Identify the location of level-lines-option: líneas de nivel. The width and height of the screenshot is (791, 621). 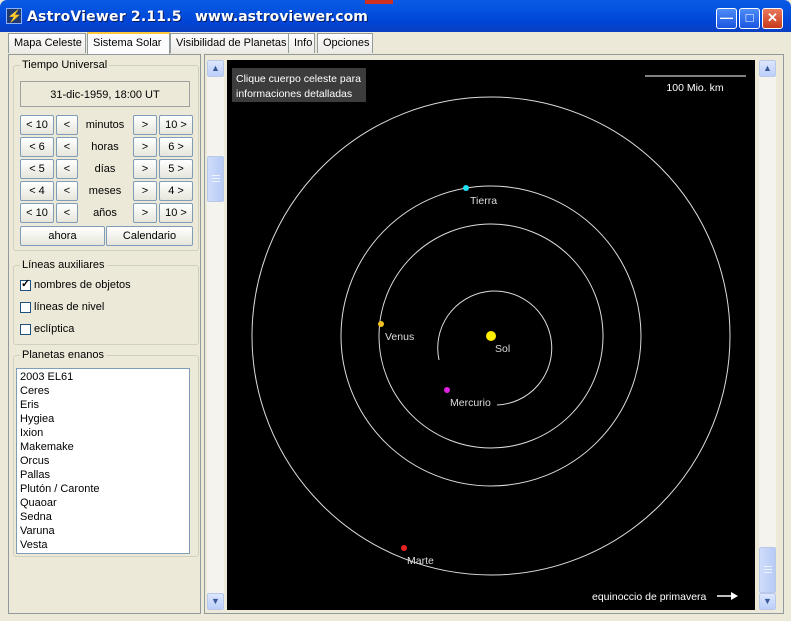
(62, 309).